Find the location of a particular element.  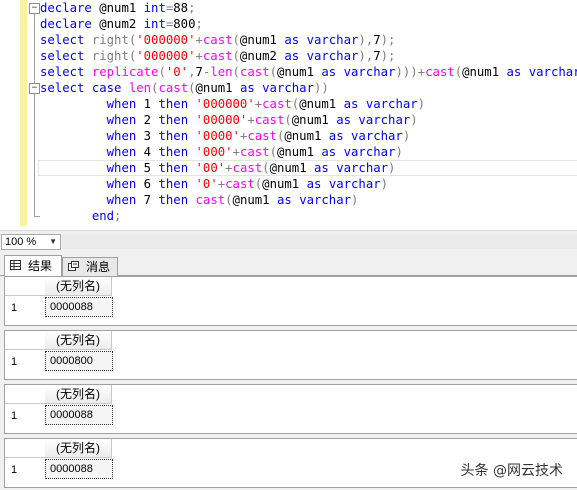

code-token: '00000' is located at coordinates (221, 120).